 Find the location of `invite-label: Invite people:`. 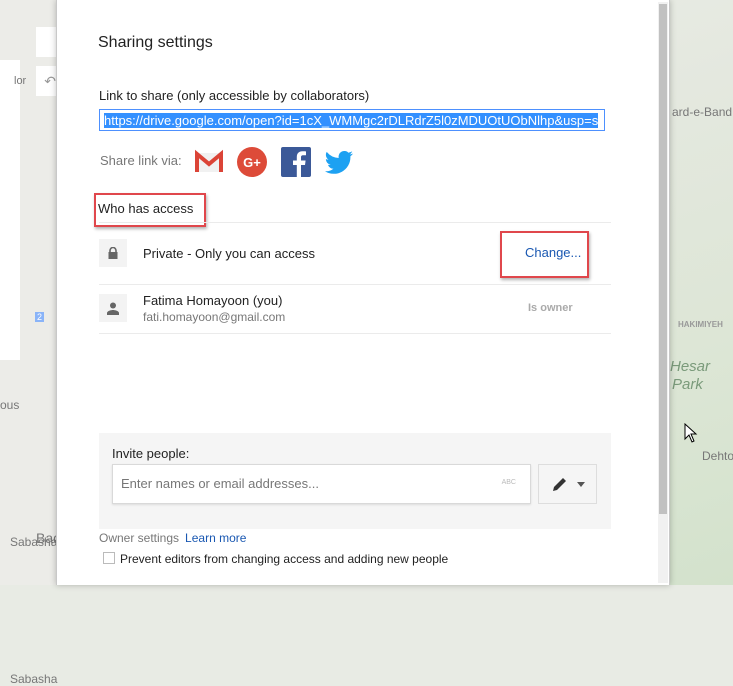

invite-label: Invite people: is located at coordinates (151, 453).